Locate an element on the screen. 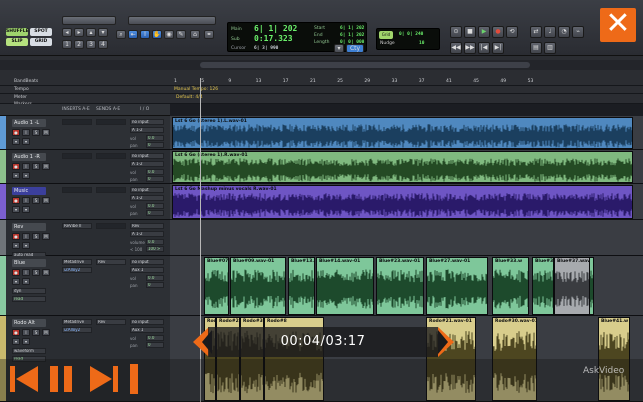 The height and width of the screenshot is (402, 643). audio-clip: Blue#09.wav-01 is located at coordinates (258, 286).